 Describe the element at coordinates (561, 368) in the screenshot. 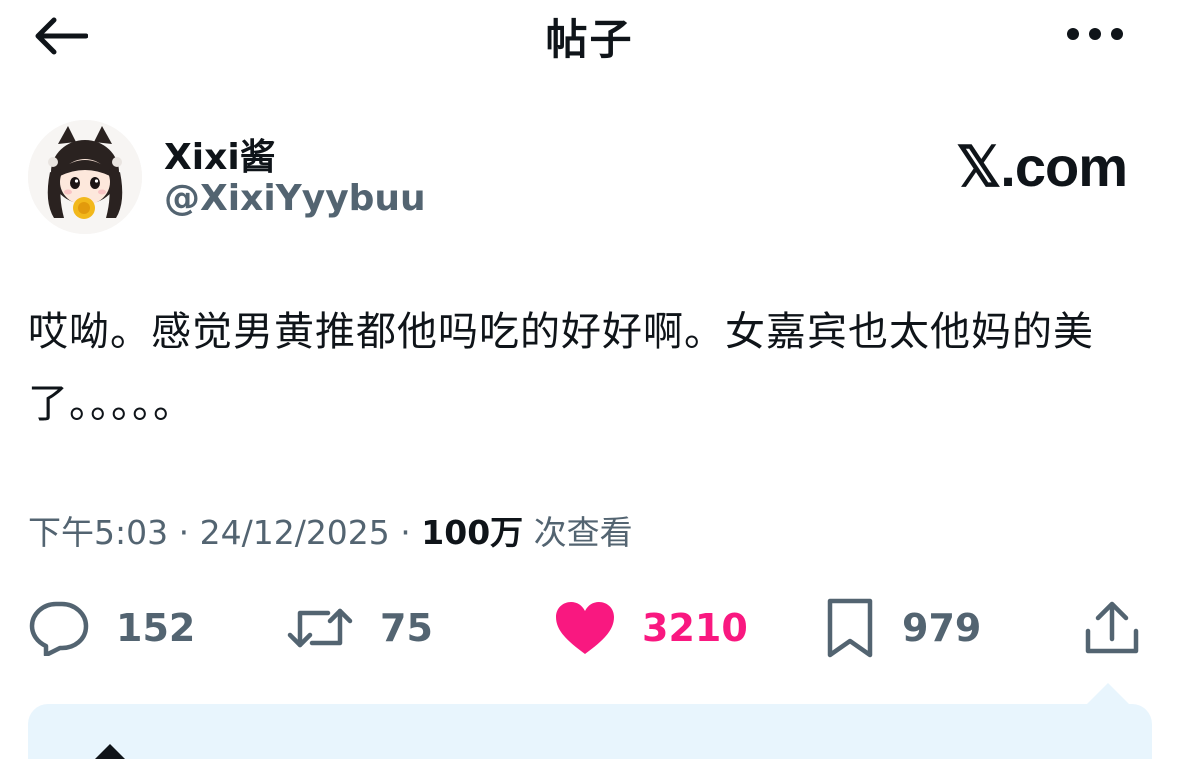

I see `post-text: 哎呦。感觉男黄推都他吗吃的好好啊。女嘉宾也太他妈的美了。。。。。` at that location.